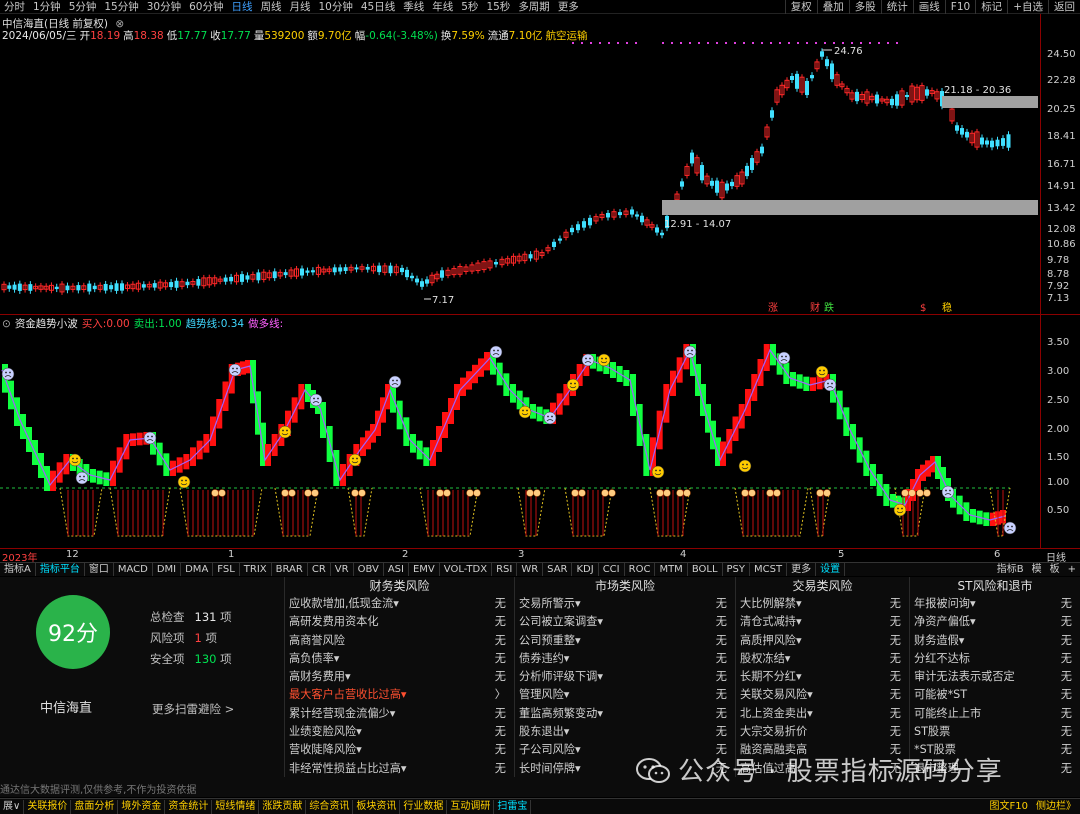  I want to click on risk-item: 大比例解禁▾ 无, so click(822, 604).